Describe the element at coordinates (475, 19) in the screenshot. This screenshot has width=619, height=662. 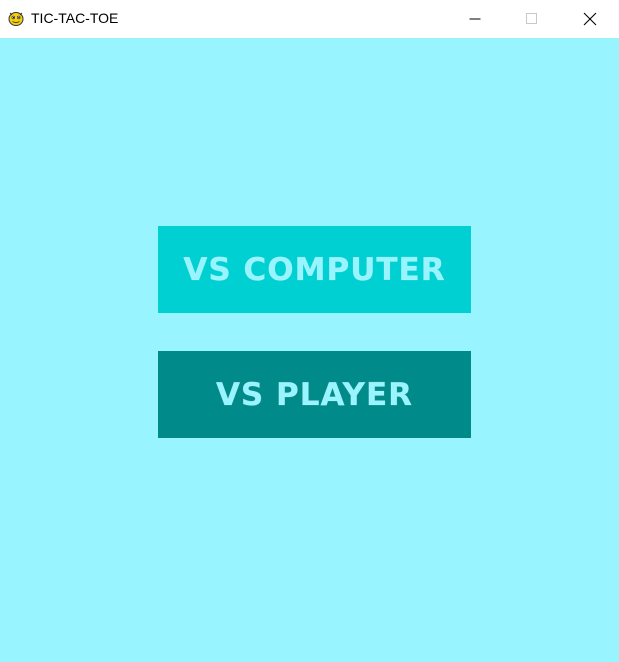
I see `minimize-button` at that location.